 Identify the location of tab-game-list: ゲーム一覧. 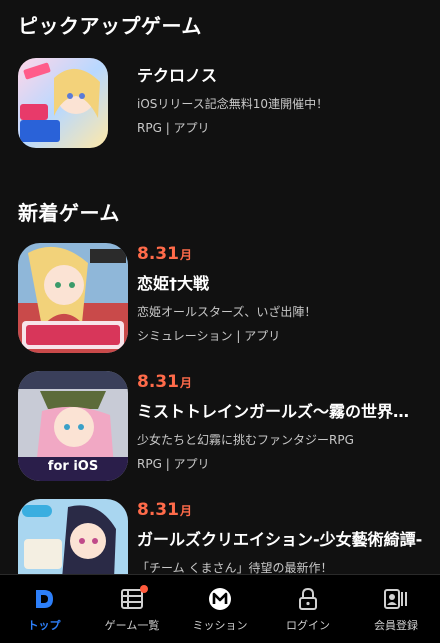
(132, 609).